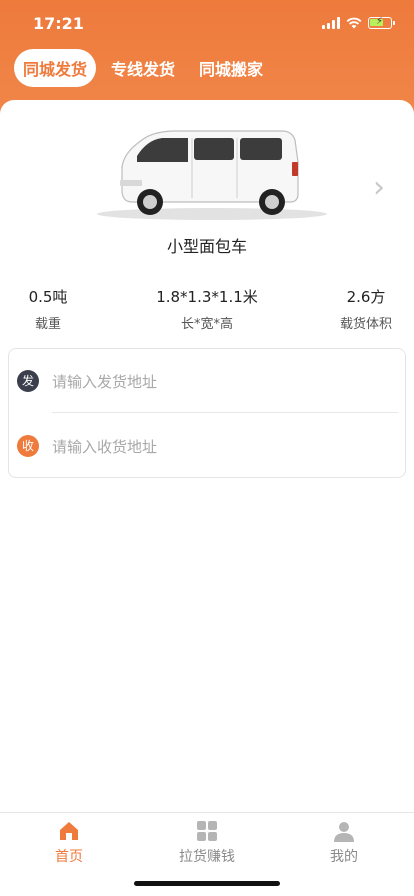 This screenshot has width=414, height=896. Describe the element at coordinates (379, 188) in the screenshot. I see `next-vehicle-chevron-icon: ›` at that location.